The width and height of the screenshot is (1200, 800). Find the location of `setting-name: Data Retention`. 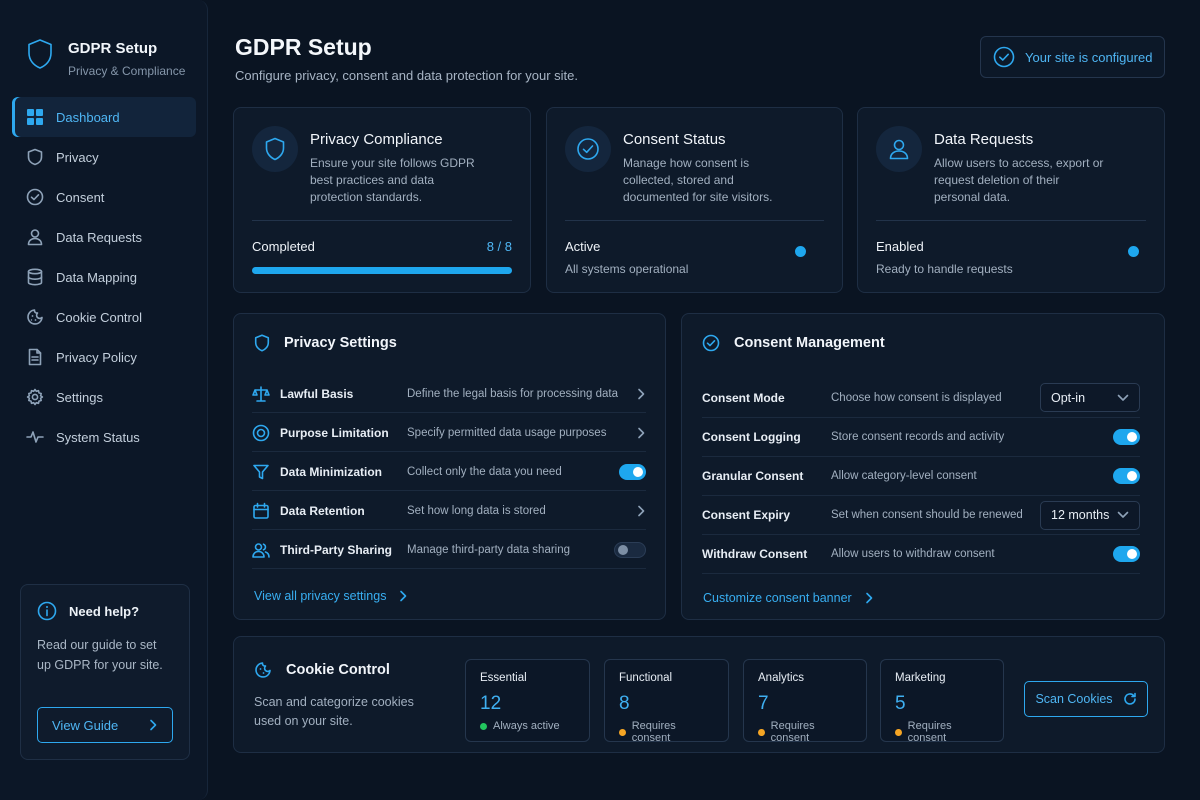

setting-name: Data Retention is located at coordinates (322, 510).